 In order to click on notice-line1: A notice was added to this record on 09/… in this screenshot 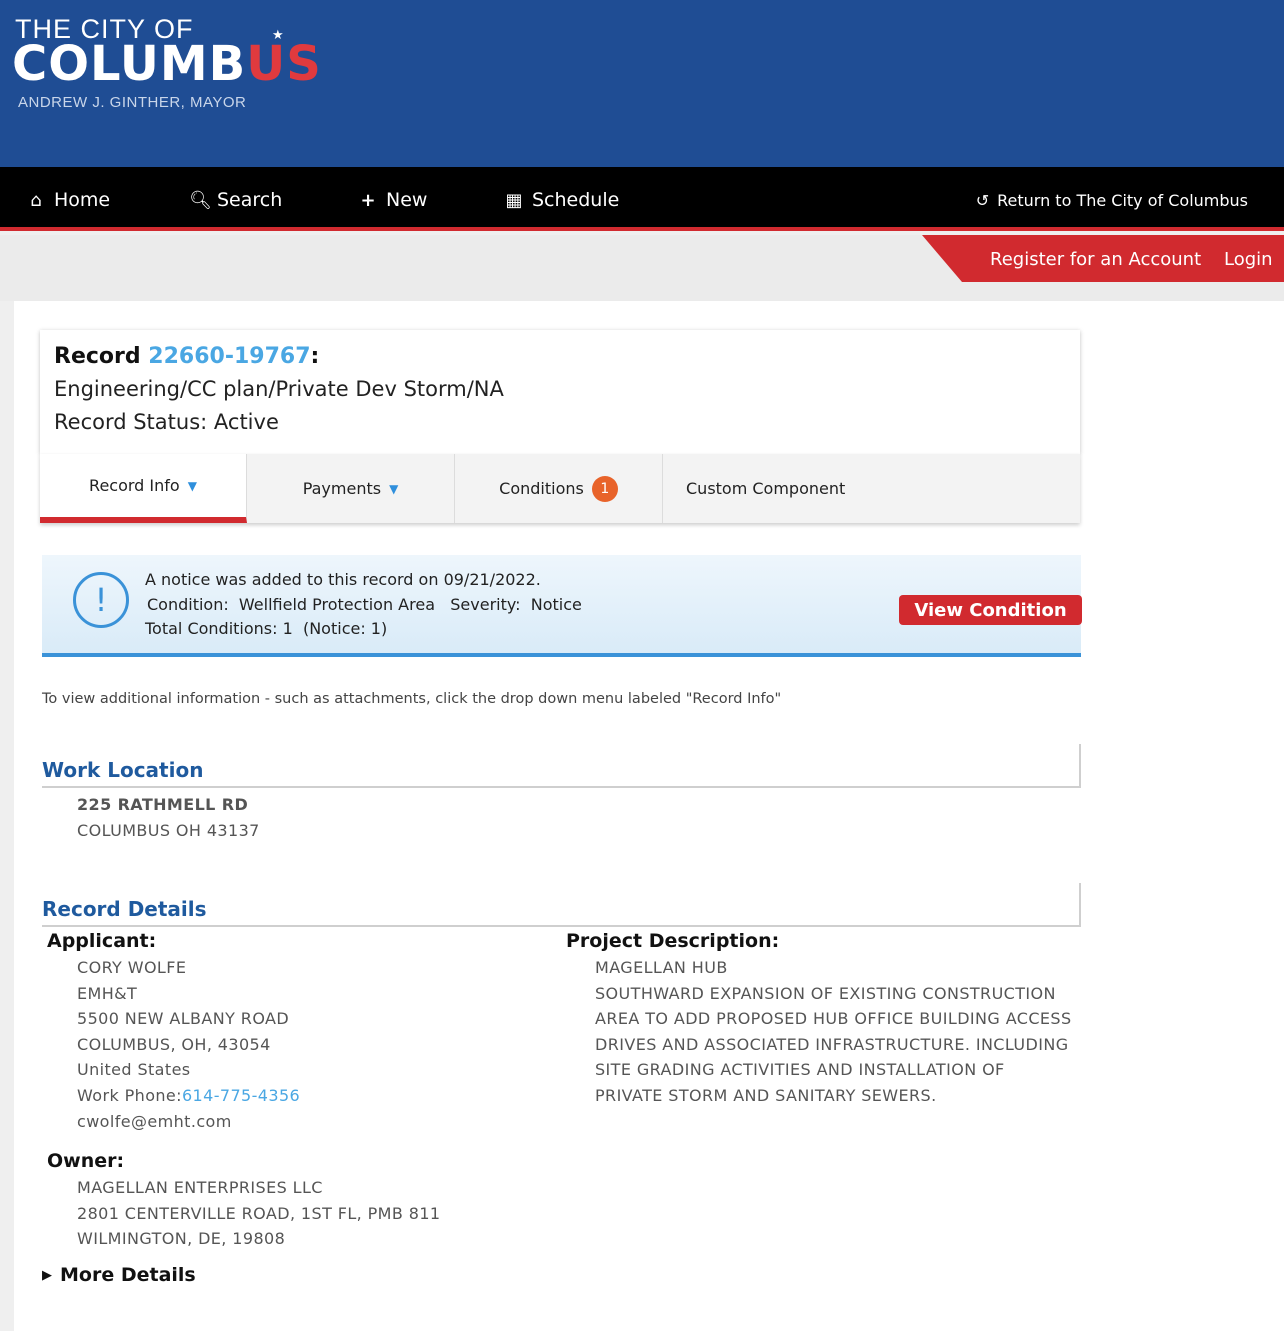, I will do `click(343, 579)`.